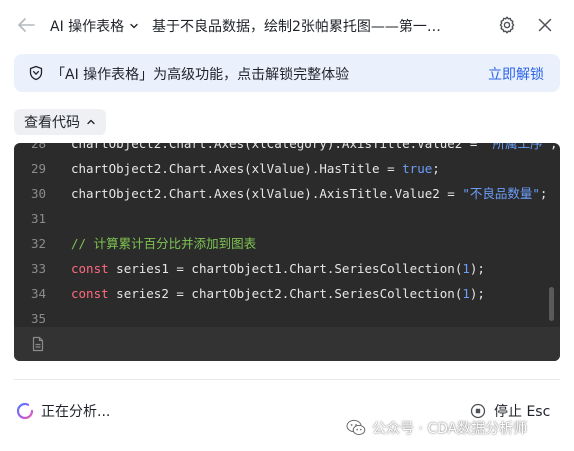 The image size is (574, 451). Describe the element at coordinates (36, 73) in the screenshot. I see `shield-icon` at that location.